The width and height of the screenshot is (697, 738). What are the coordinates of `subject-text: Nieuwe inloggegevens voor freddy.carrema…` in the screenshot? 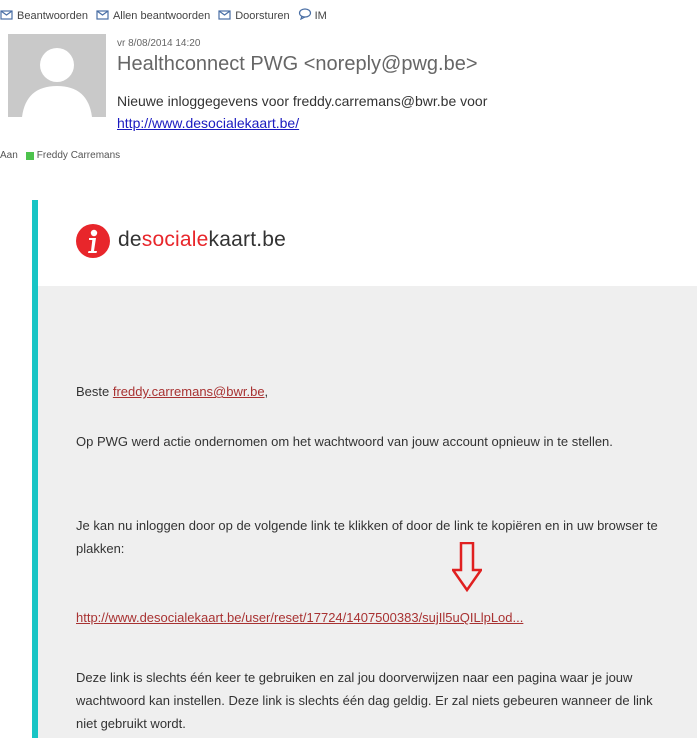 It's located at (302, 101).